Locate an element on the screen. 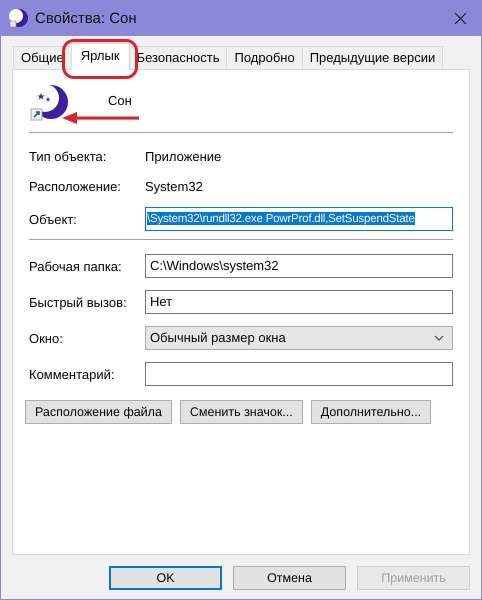 This screenshot has width=482, height=600. dropdown: Обычный размер окна is located at coordinates (299, 338).